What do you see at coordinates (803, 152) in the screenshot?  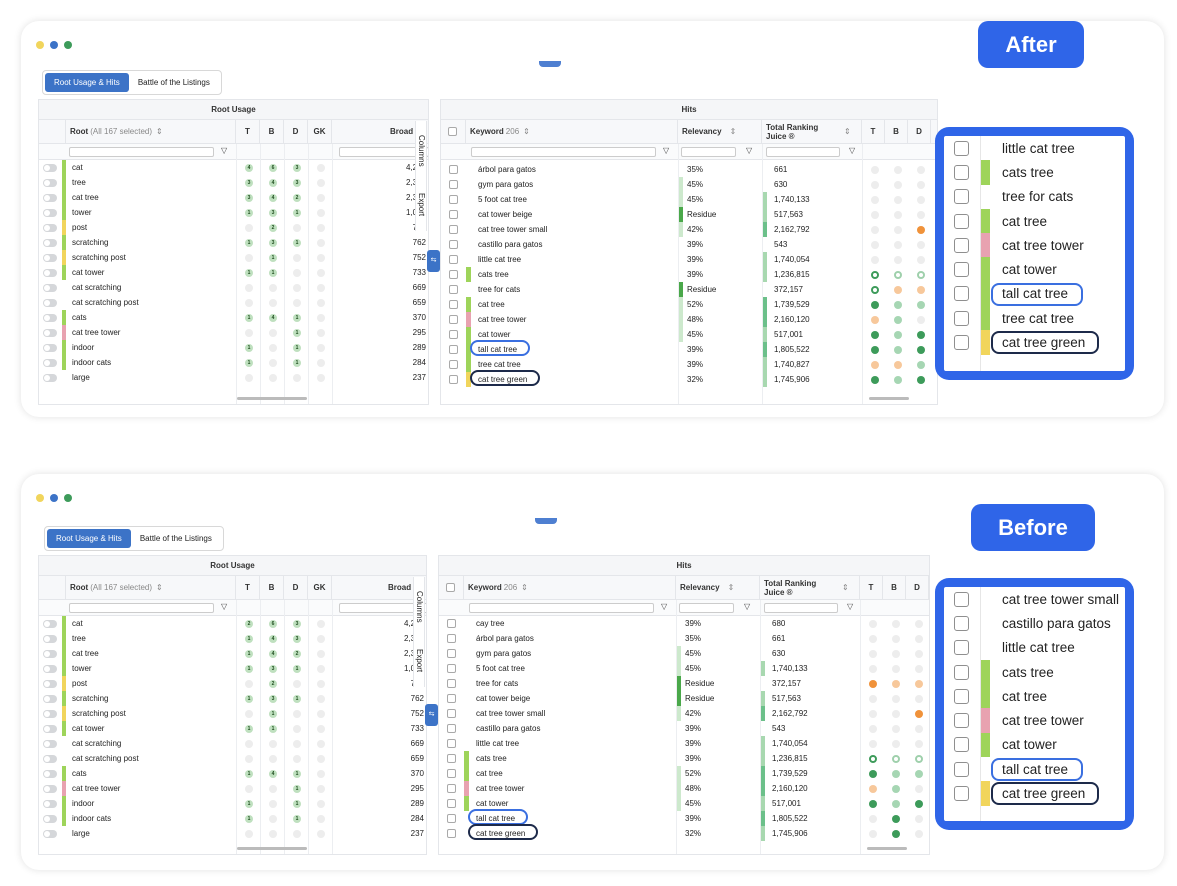 I see `juice-filter-input` at bounding box center [803, 152].